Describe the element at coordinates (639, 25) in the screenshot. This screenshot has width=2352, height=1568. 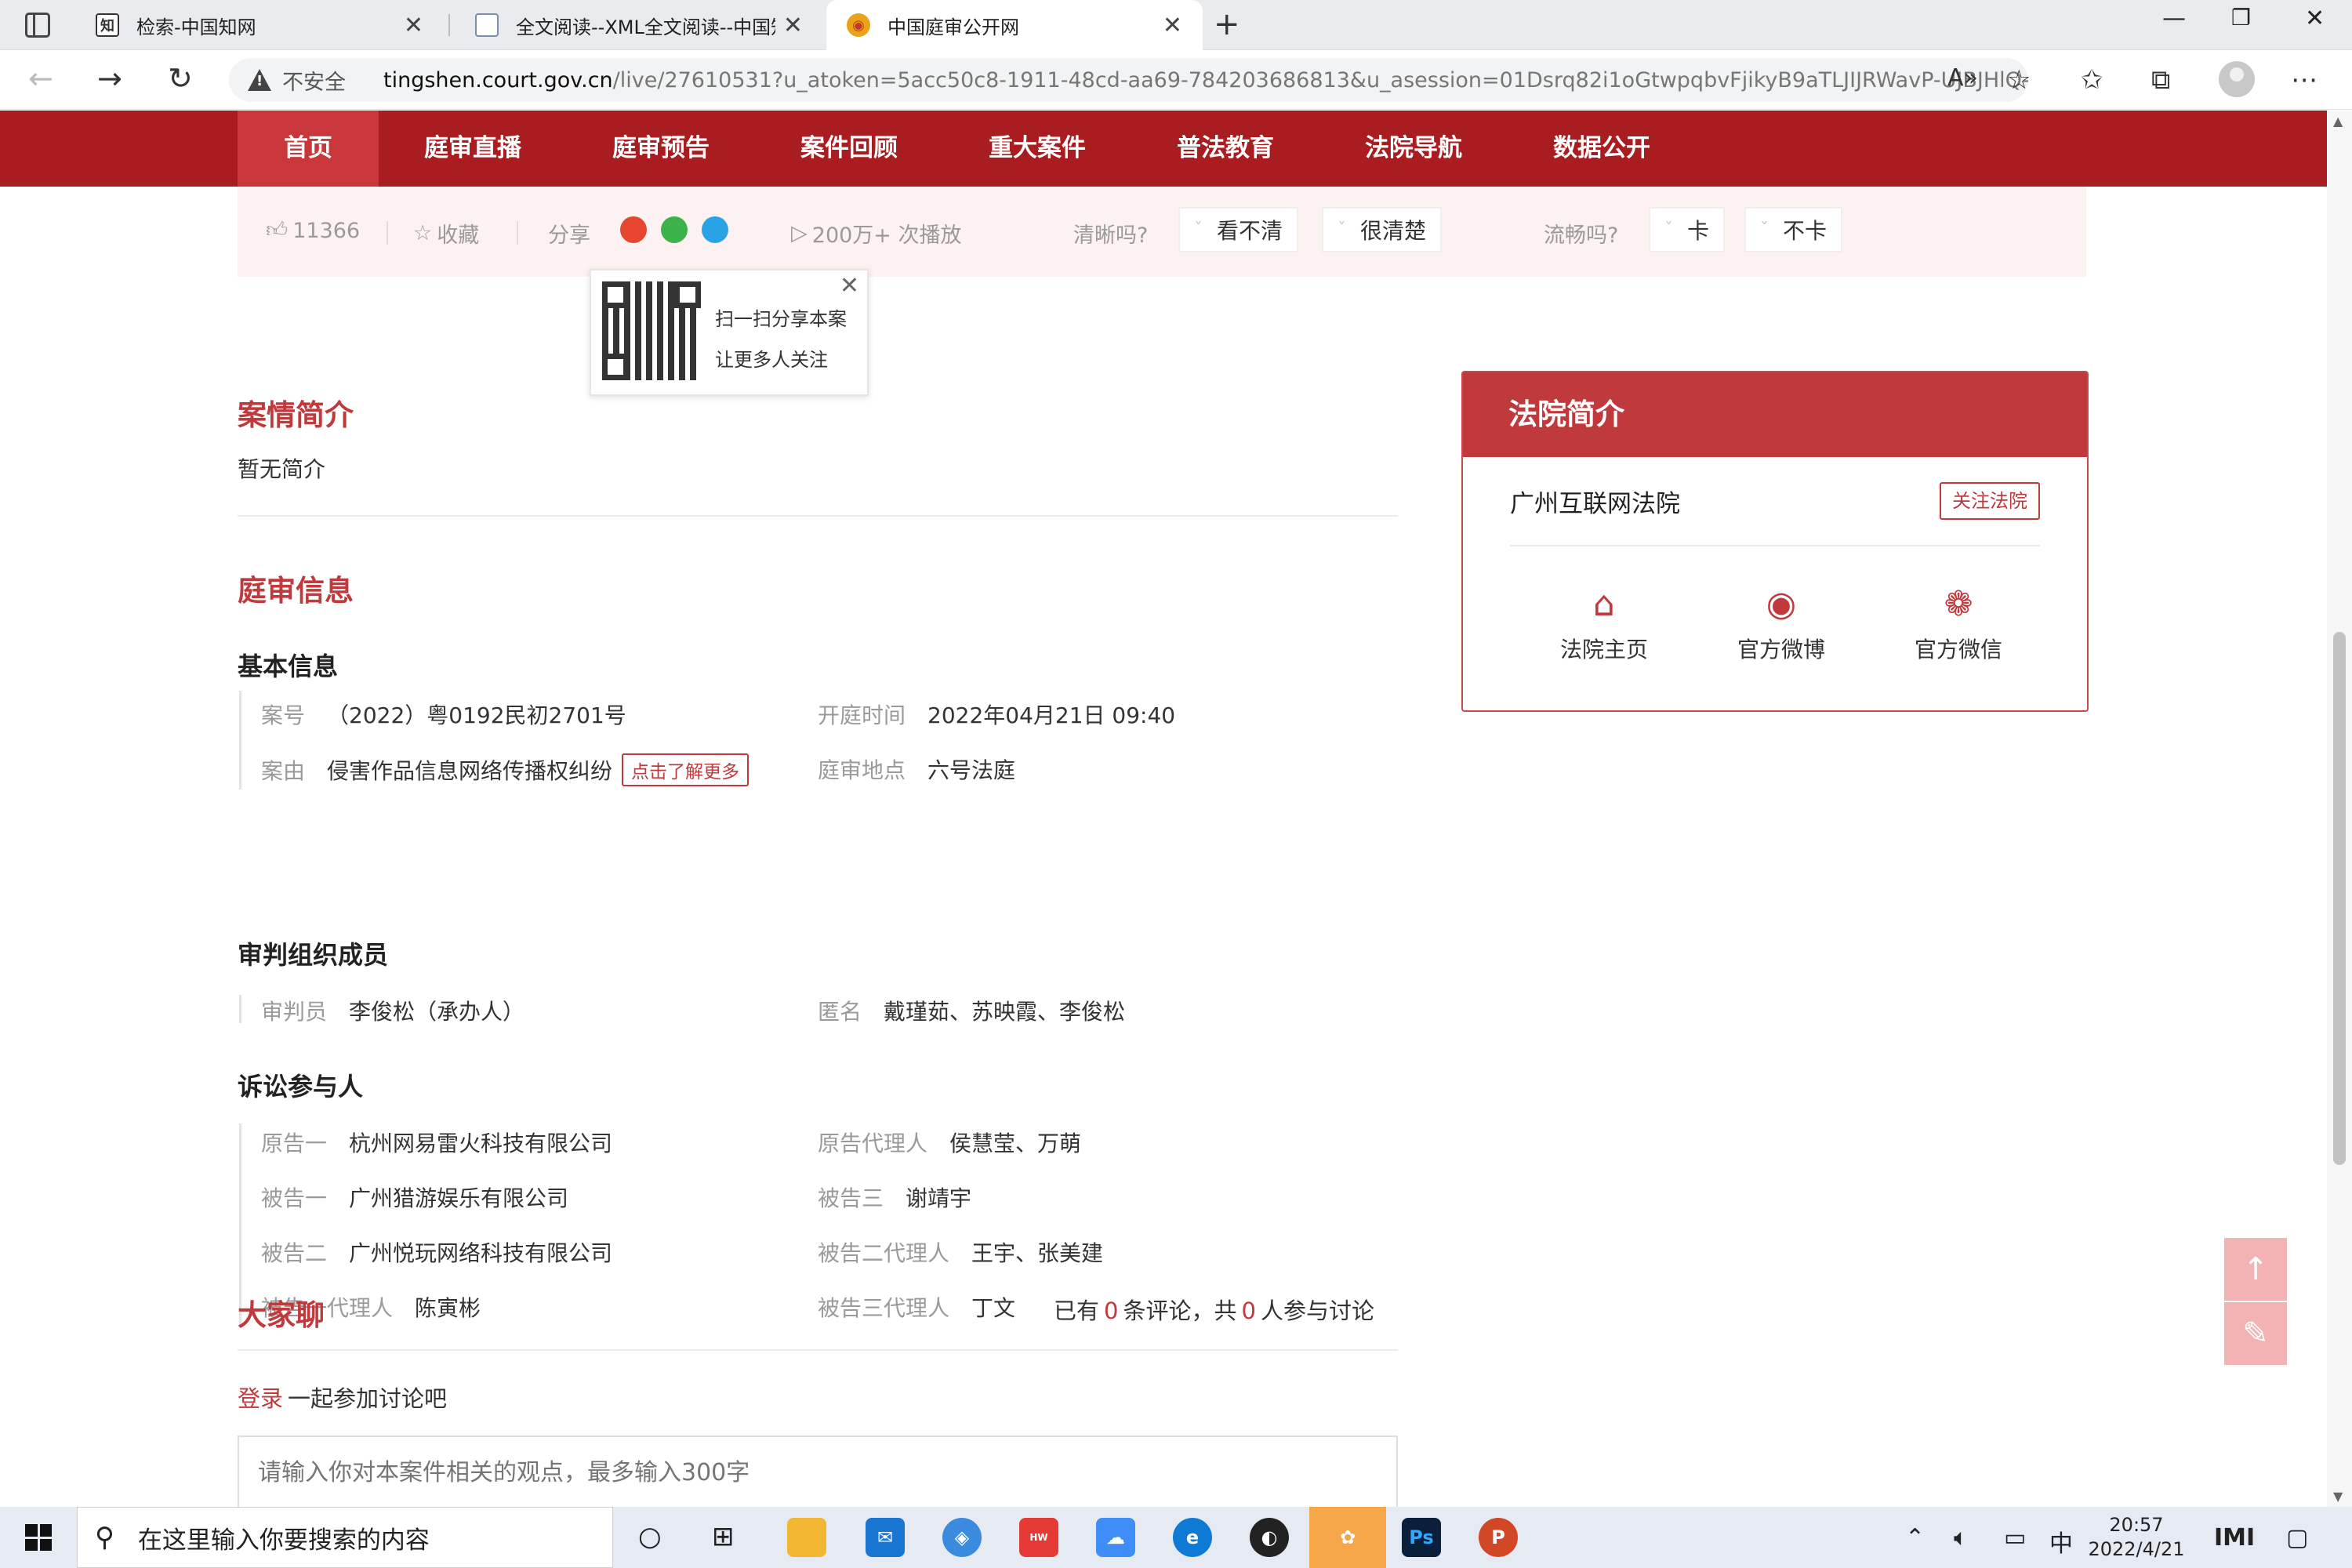
I see `tab-xml-reader: 全文阅读--XML全文阅读--中国知 ✕` at that location.